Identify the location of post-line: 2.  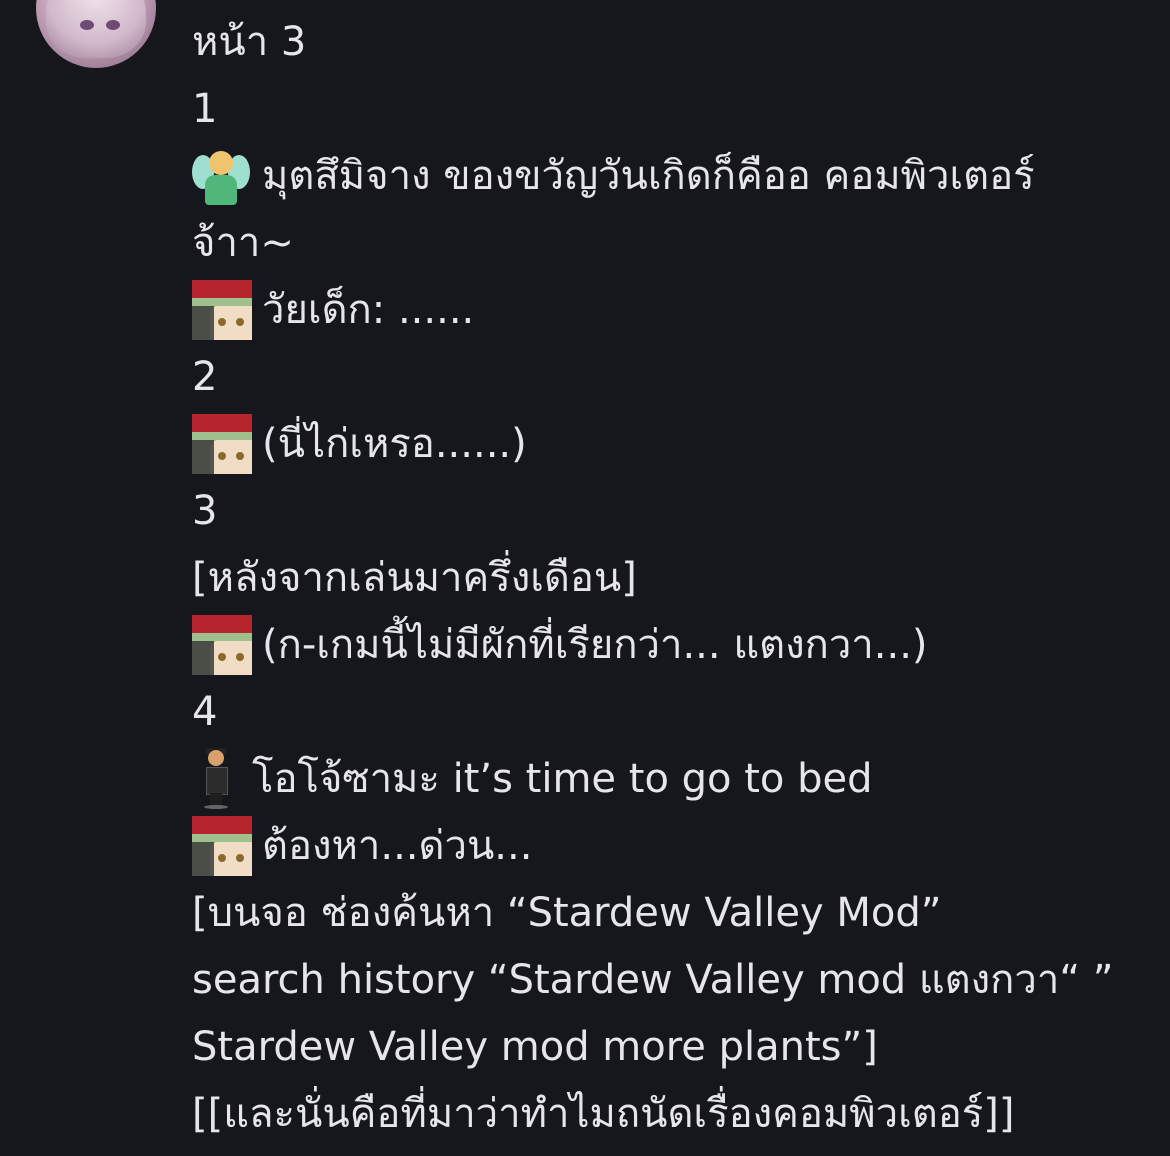
(672, 376).